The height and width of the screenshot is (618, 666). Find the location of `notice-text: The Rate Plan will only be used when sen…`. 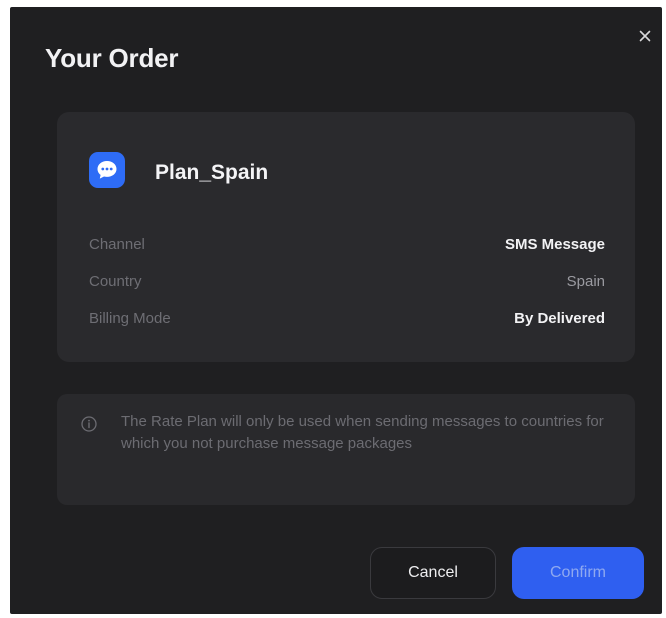

notice-text: The Rate Plan will only be used when sen… is located at coordinates (362, 432).